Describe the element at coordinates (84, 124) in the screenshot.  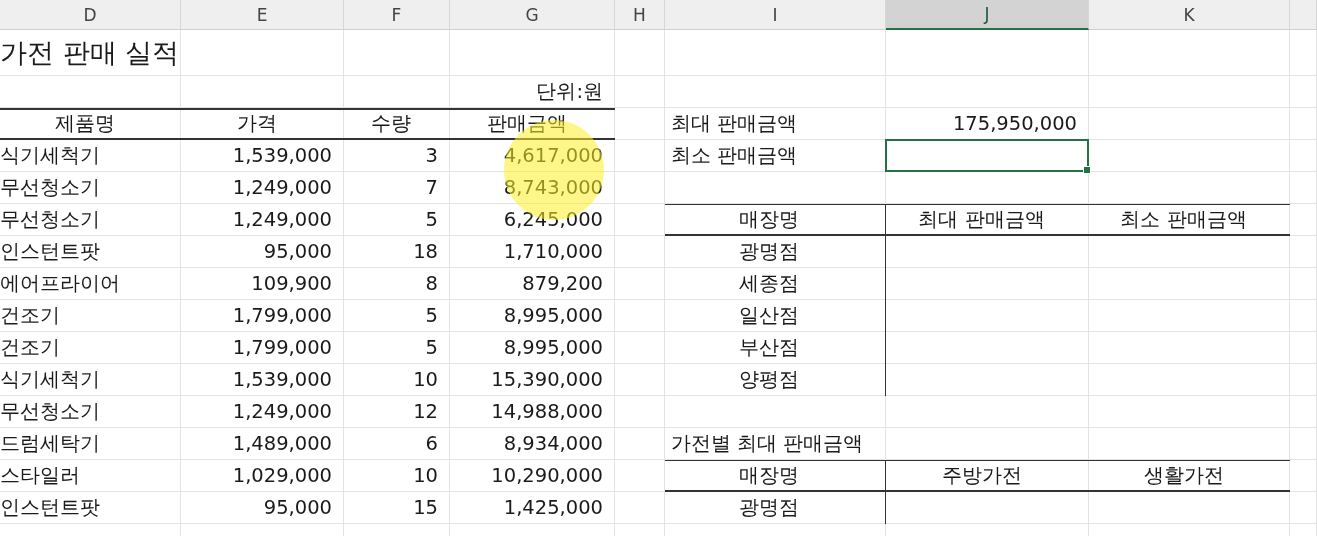
I see `column-heading: 제품명` at that location.